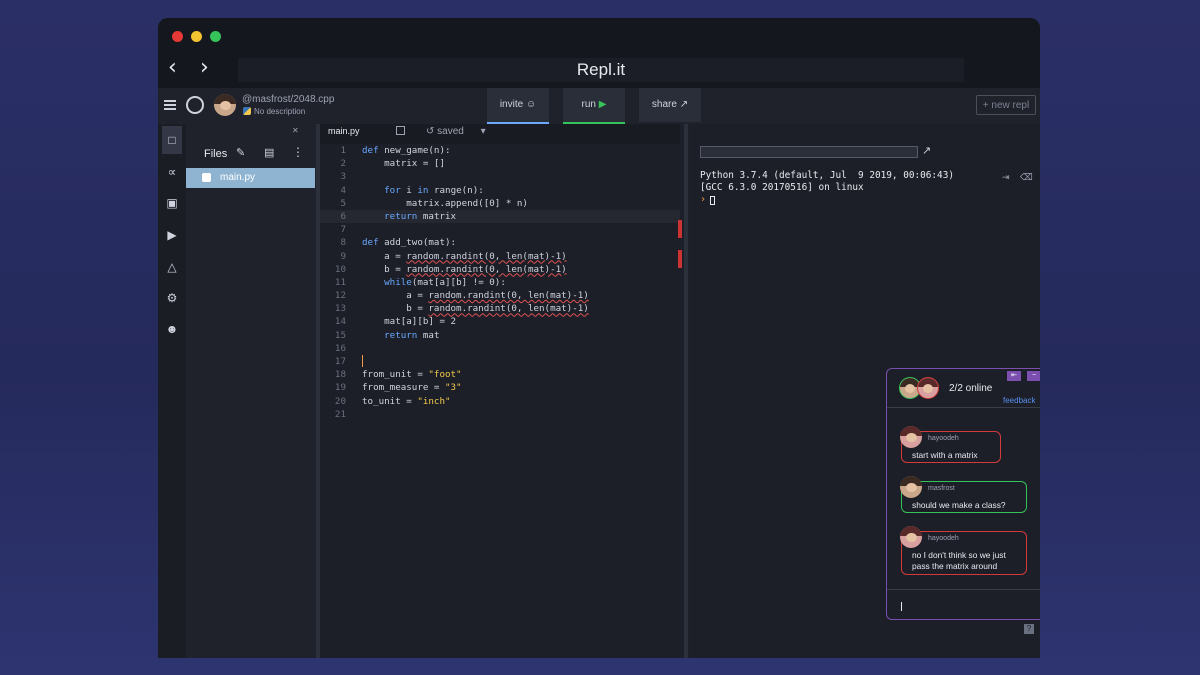  Describe the element at coordinates (172, 172) in the screenshot. I see `share-nodes-icon: ∝` at that location.